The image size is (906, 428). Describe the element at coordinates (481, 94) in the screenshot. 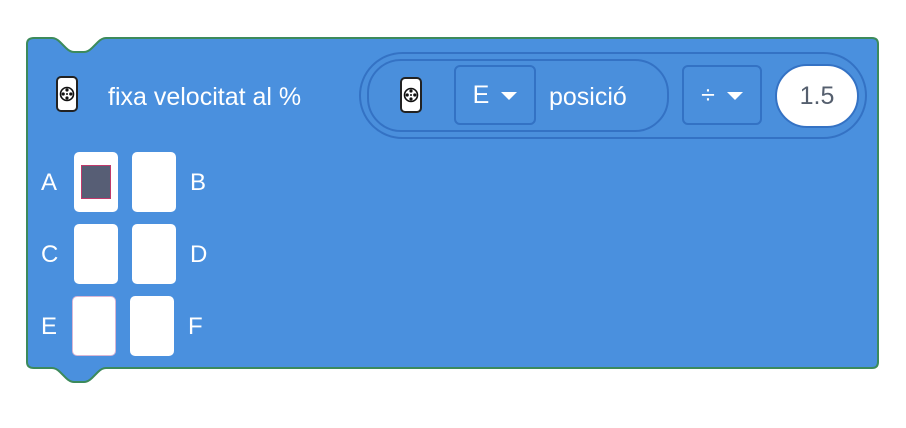

I see `port-dropdown-value: E` at that location.